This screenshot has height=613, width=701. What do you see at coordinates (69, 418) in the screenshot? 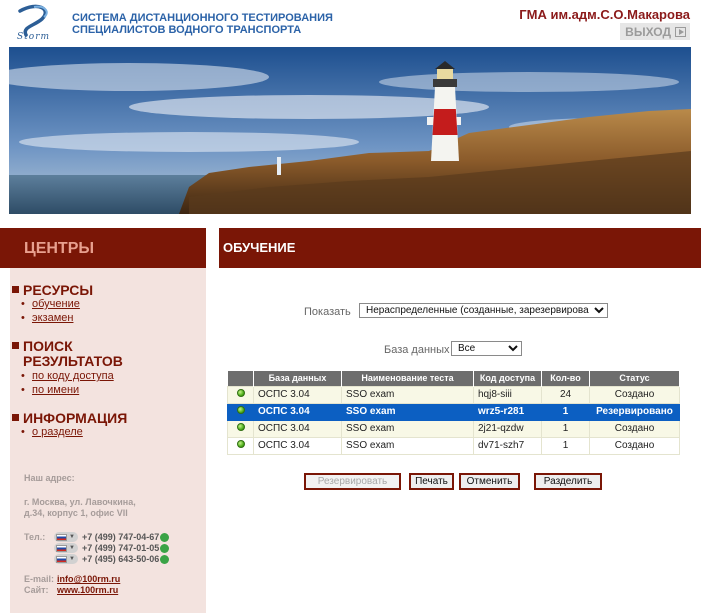
I see `section-info-title: ИНФОРМАЦИЯ` at bounding box center [69, 418].